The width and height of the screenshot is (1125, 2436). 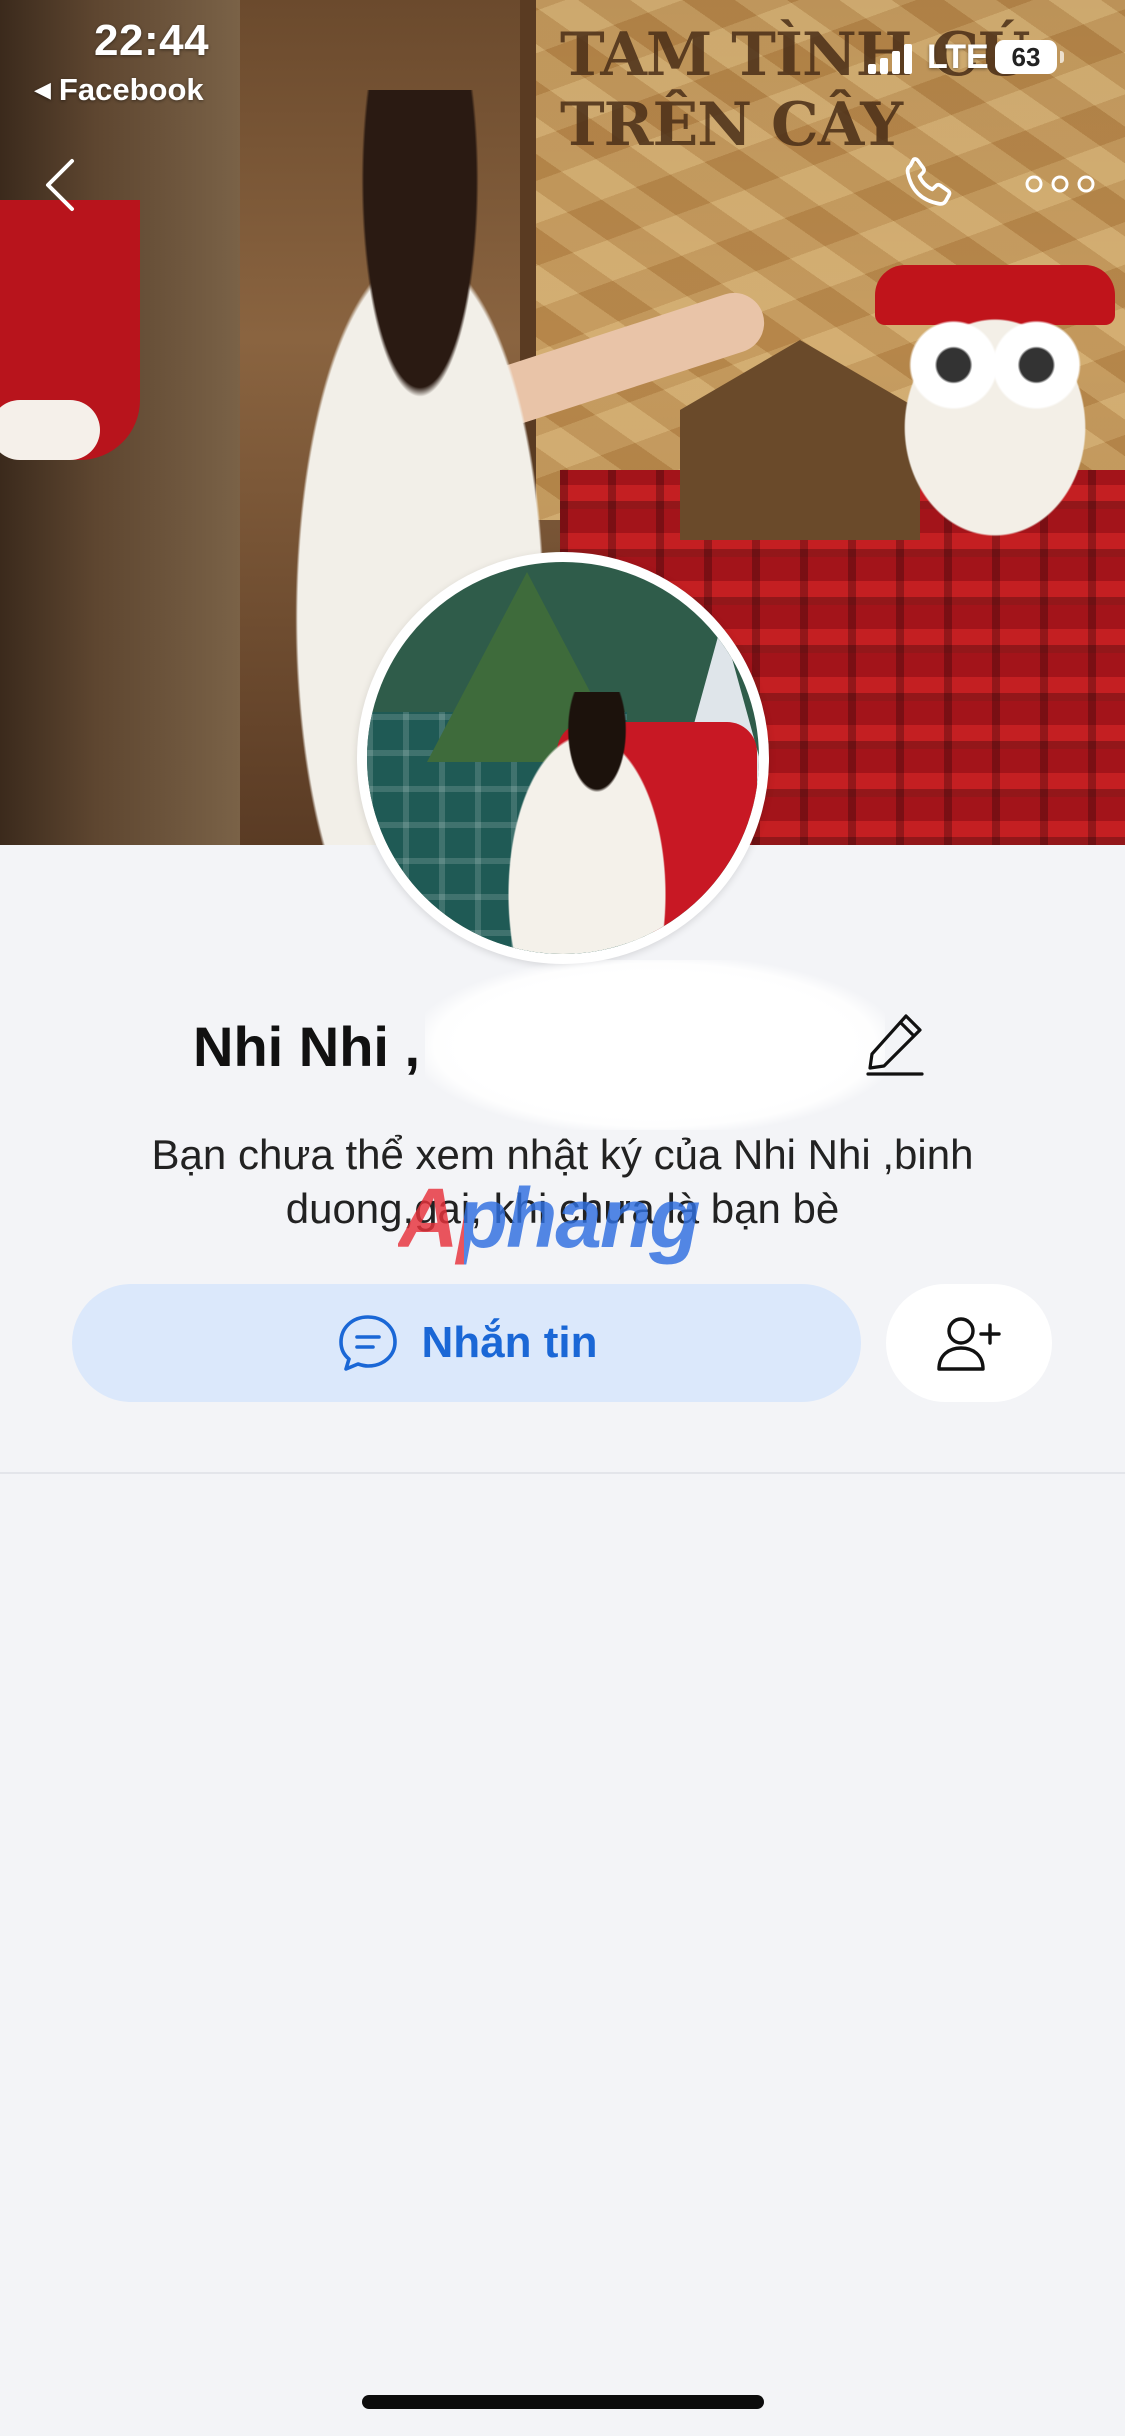 What do you see at coordinates (563, 2402) in the screenshot?
I see `home-indicator` at bounding box center [563, 2402].